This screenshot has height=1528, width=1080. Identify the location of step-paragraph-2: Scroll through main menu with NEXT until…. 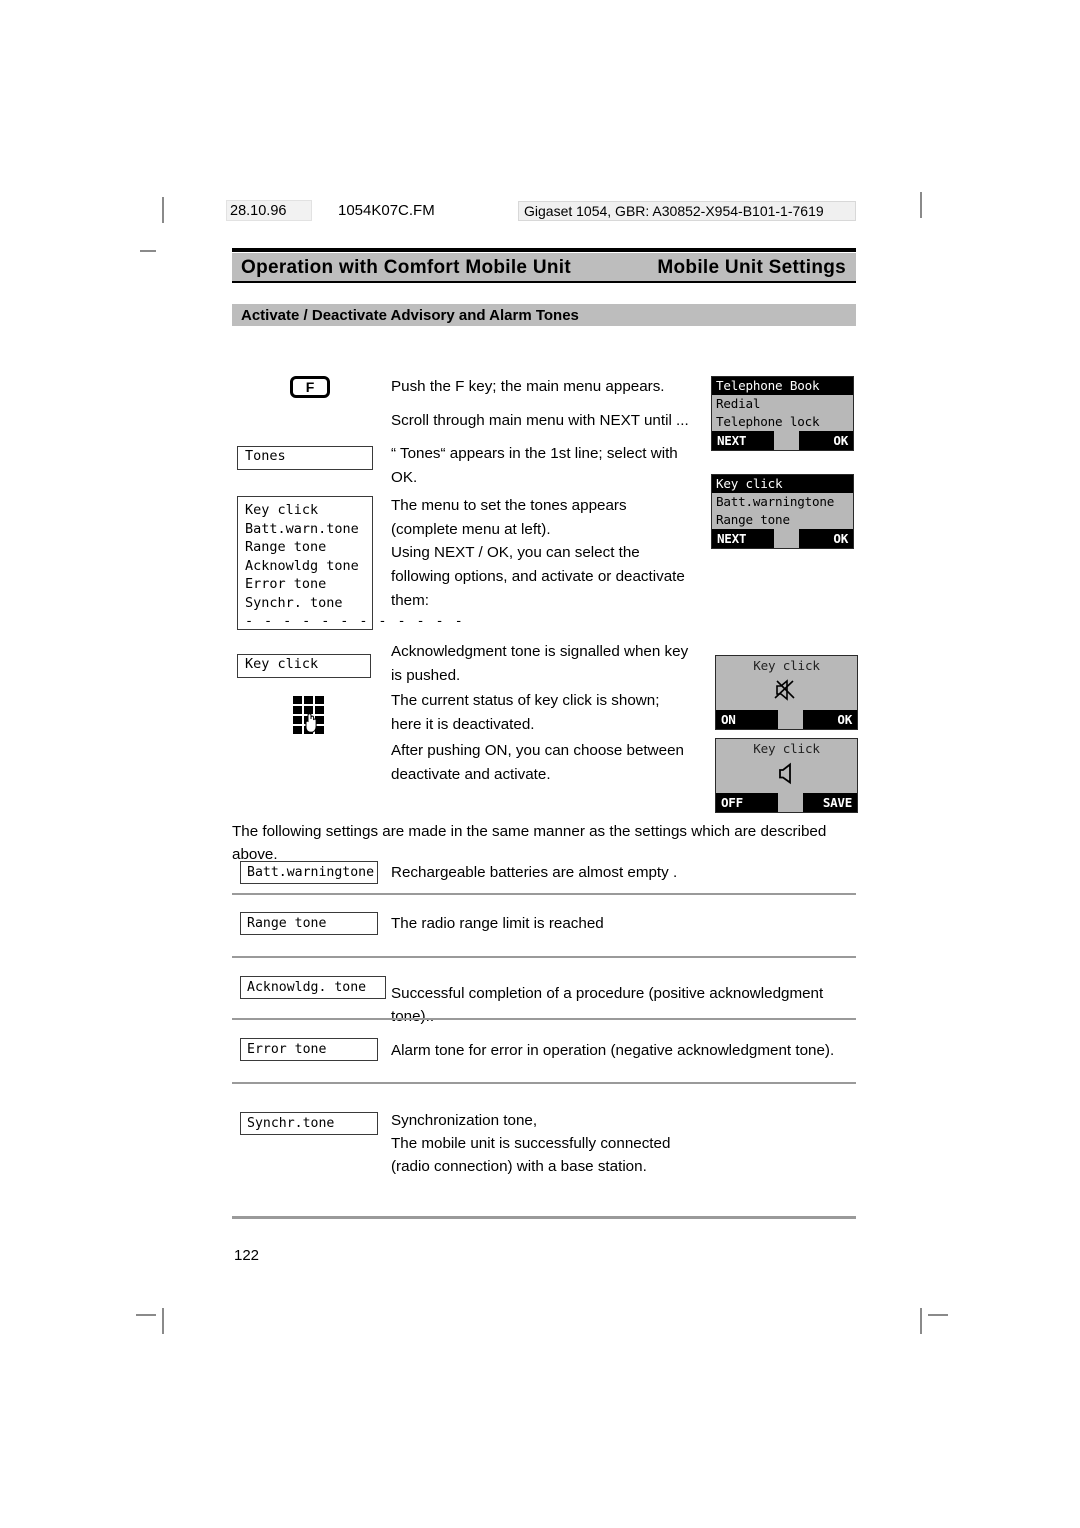
(540, 420).